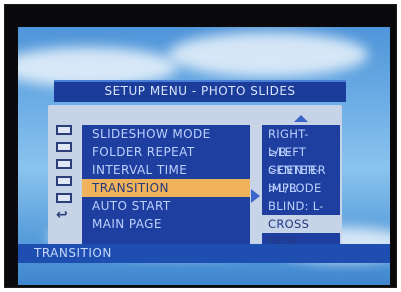  What do you see at coordinates (301, 232) in the screenshot?
I see `option-cross-fade: CROSS FADE` at bounding box center [301, 232].